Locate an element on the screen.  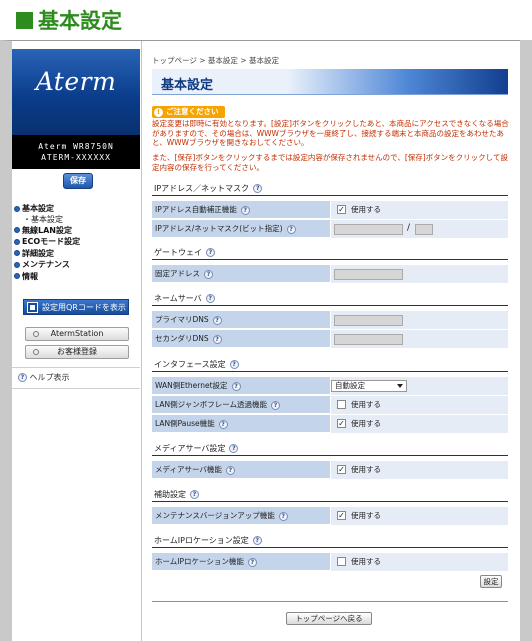
sidebar-item-maintenance: メンテナンス is located at coordinates (76, 265).